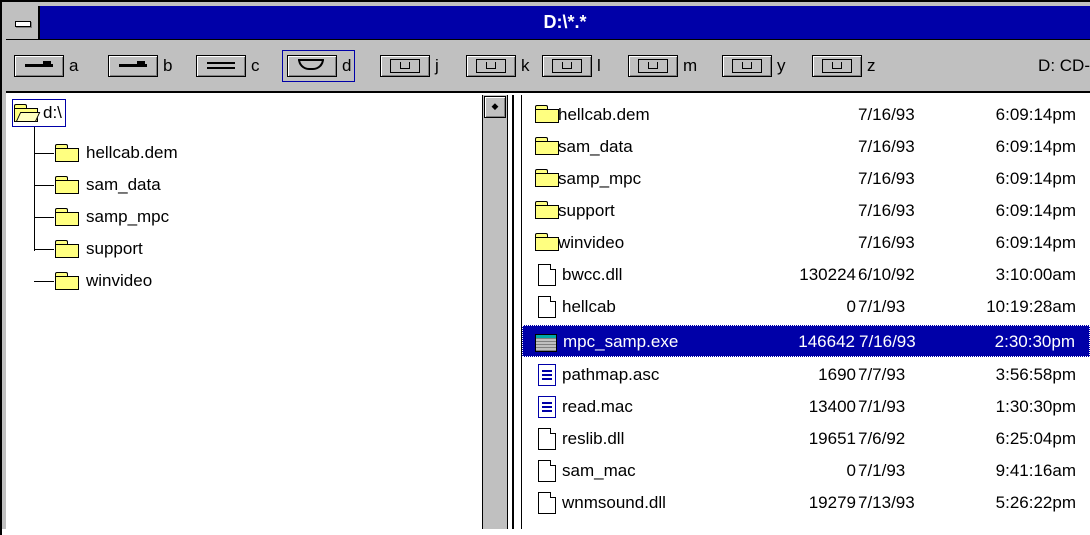 The image size is (1090, 535). What do you see at coordinates (495, 312) in the screenshot?
I see `tree-scrollbar: ◆` at bounding box center [495, 312].